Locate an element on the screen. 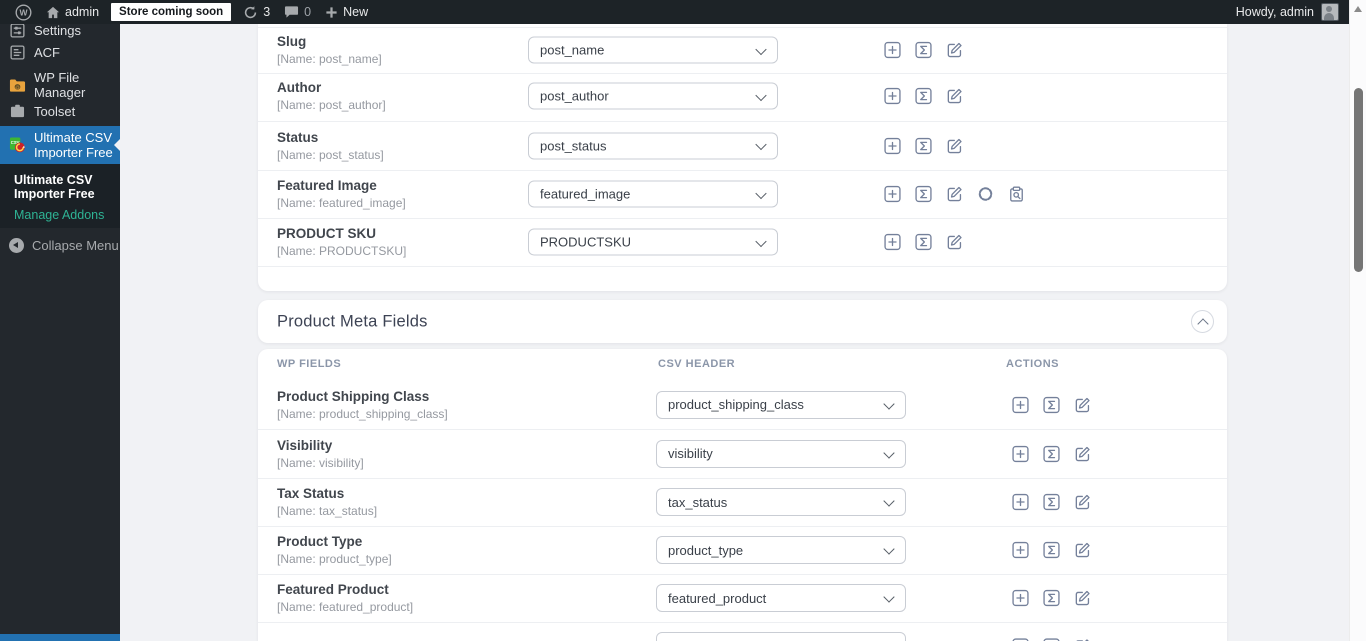  csv-header-select is located at coordinates (781, 636).